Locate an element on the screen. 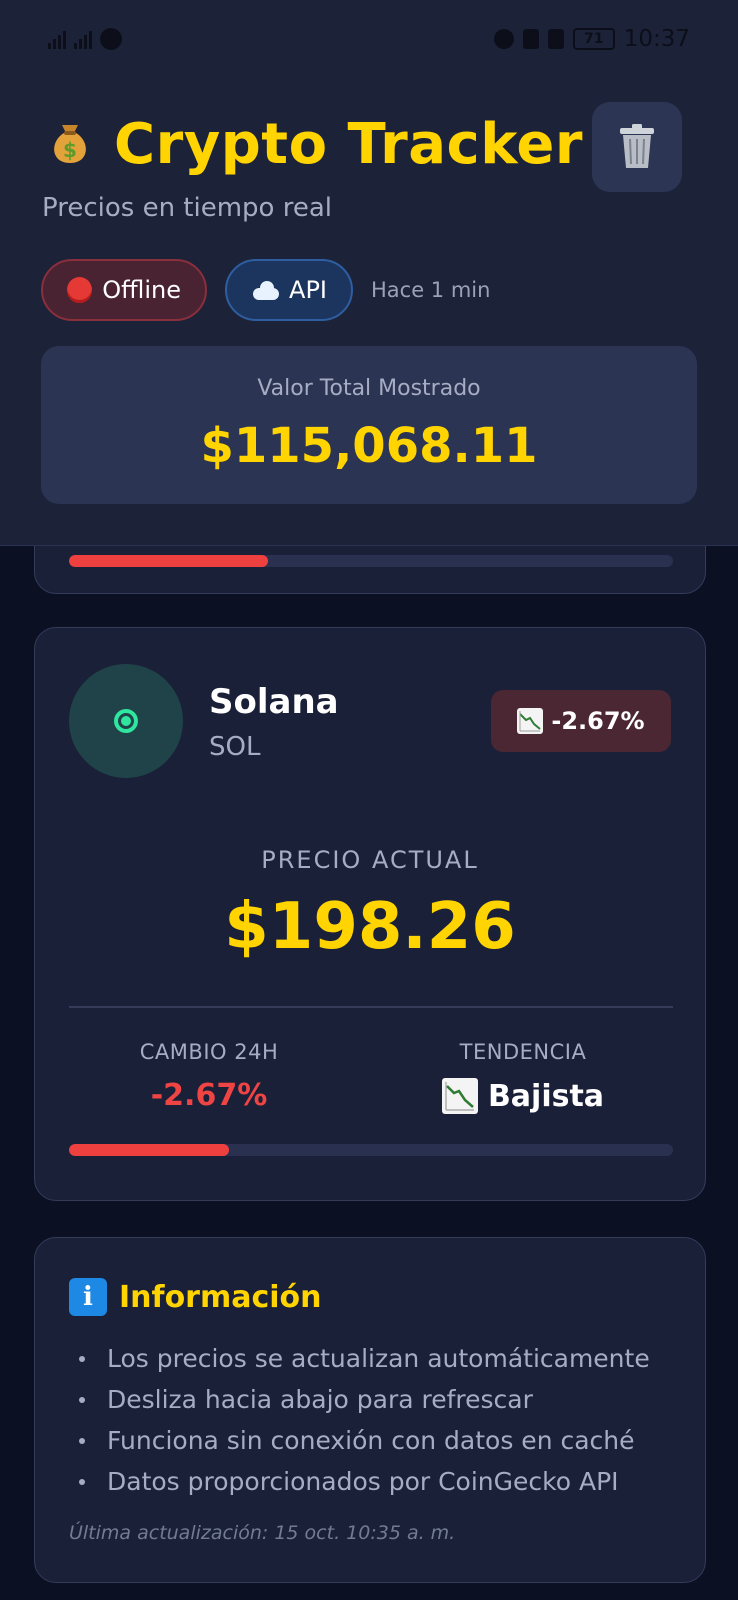 Image resolution: width=738 pixels, height=1600 pixels. cloud-icon is located at coordinates (265, 290).